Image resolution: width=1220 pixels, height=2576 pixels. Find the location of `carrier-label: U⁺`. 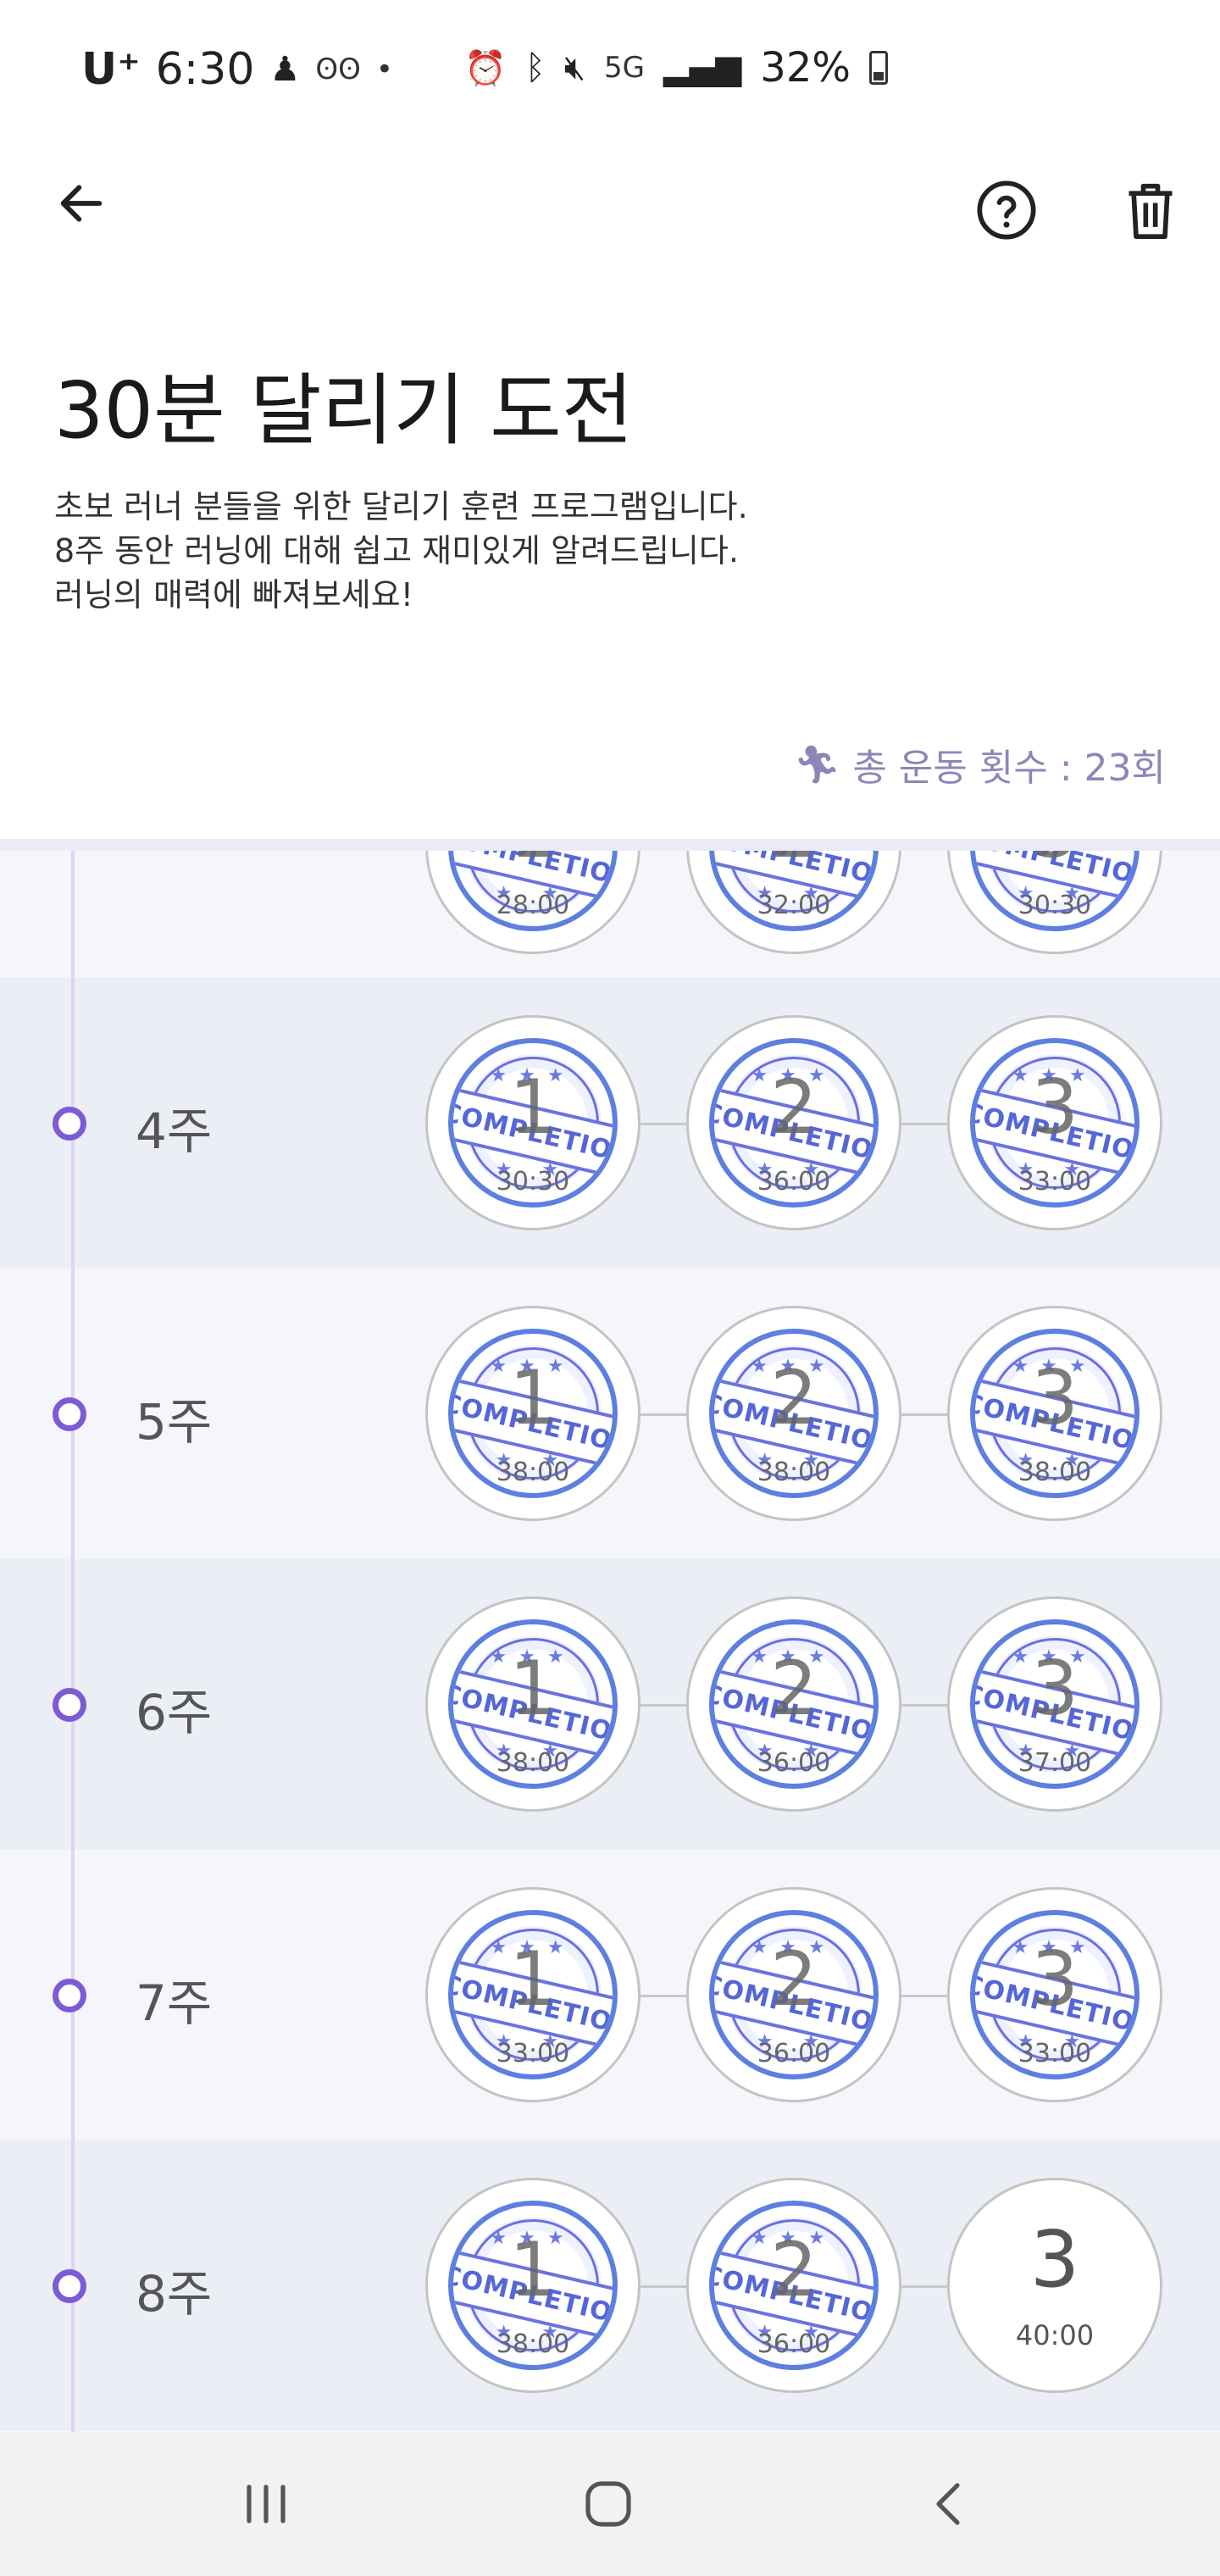

carrier-label: U⁺ is located at coordinates (111, 69).